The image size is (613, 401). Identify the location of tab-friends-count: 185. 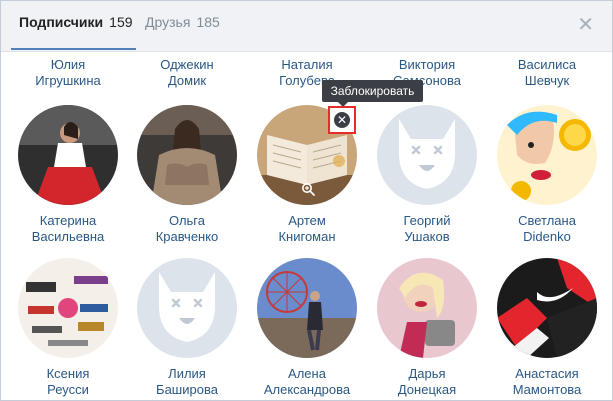
(208, 22).